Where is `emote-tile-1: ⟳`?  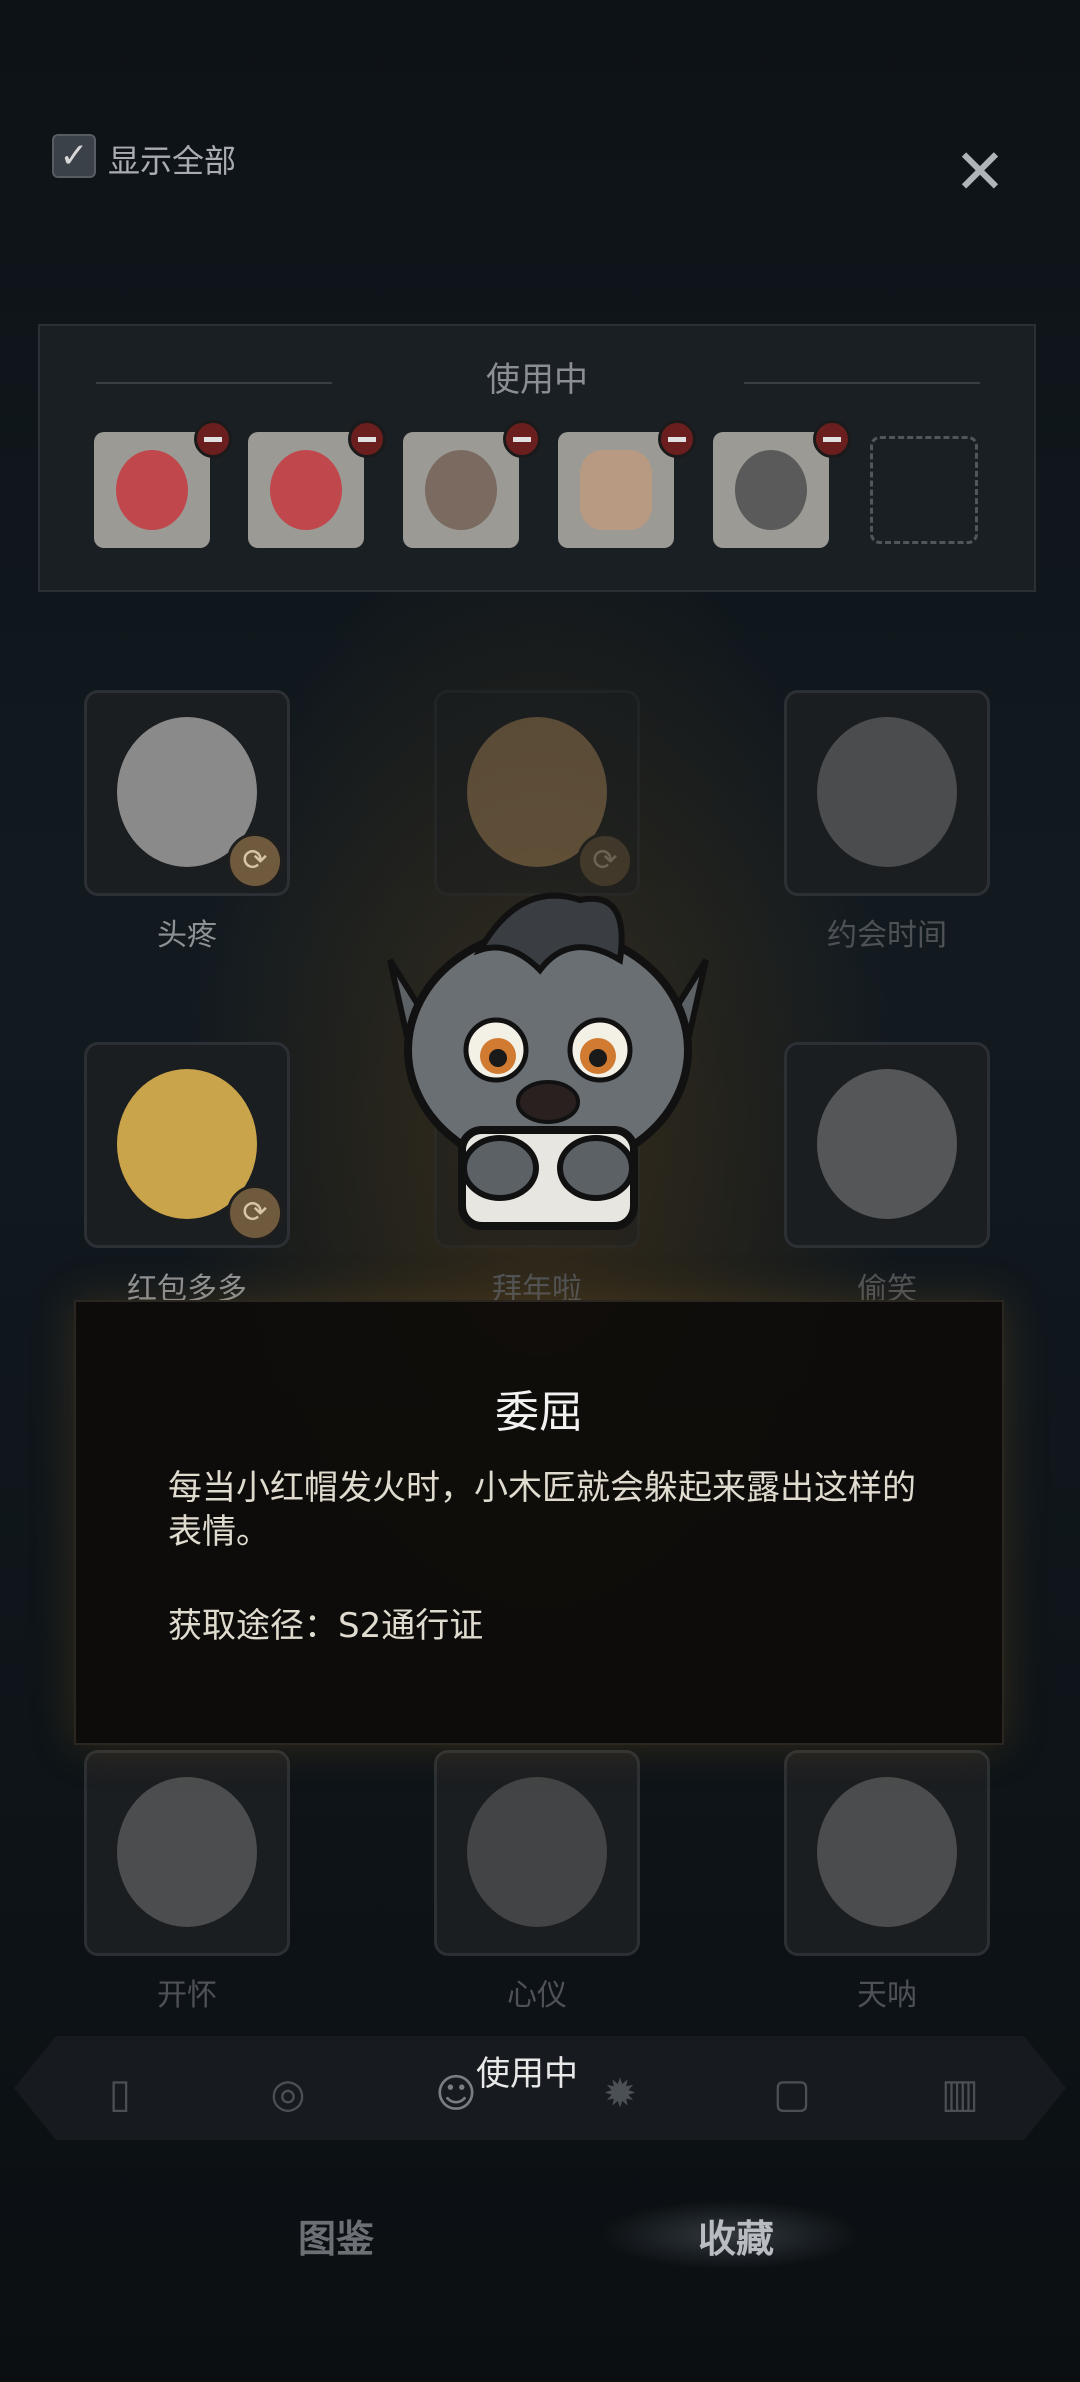 emote-tile-1: ⟳ is located at coordinates (187, 793).